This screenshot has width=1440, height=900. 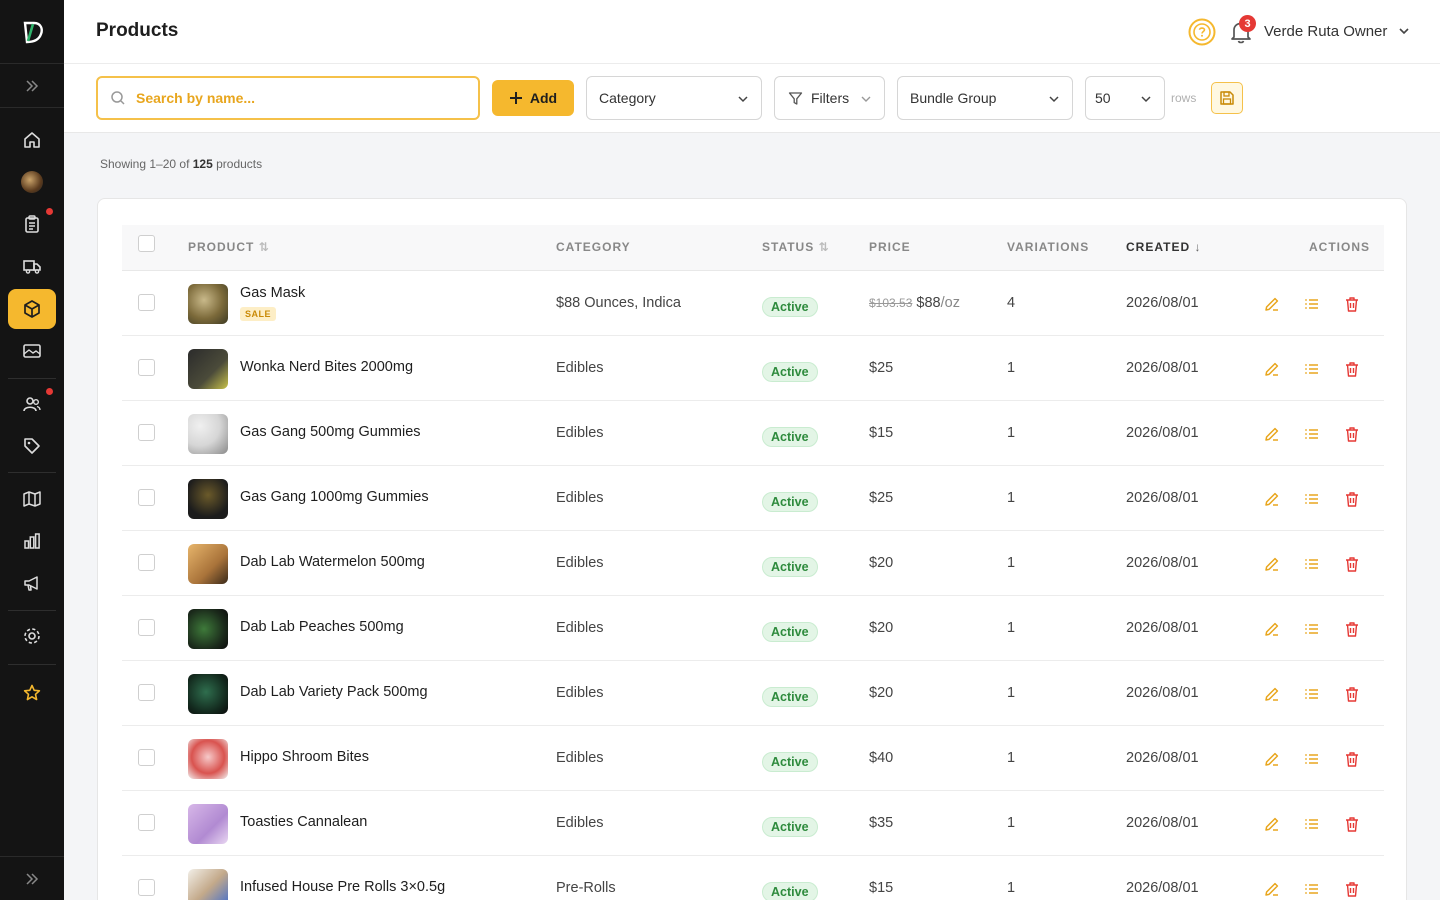 I want to click on help-icon, so click(x=1202, y=32).